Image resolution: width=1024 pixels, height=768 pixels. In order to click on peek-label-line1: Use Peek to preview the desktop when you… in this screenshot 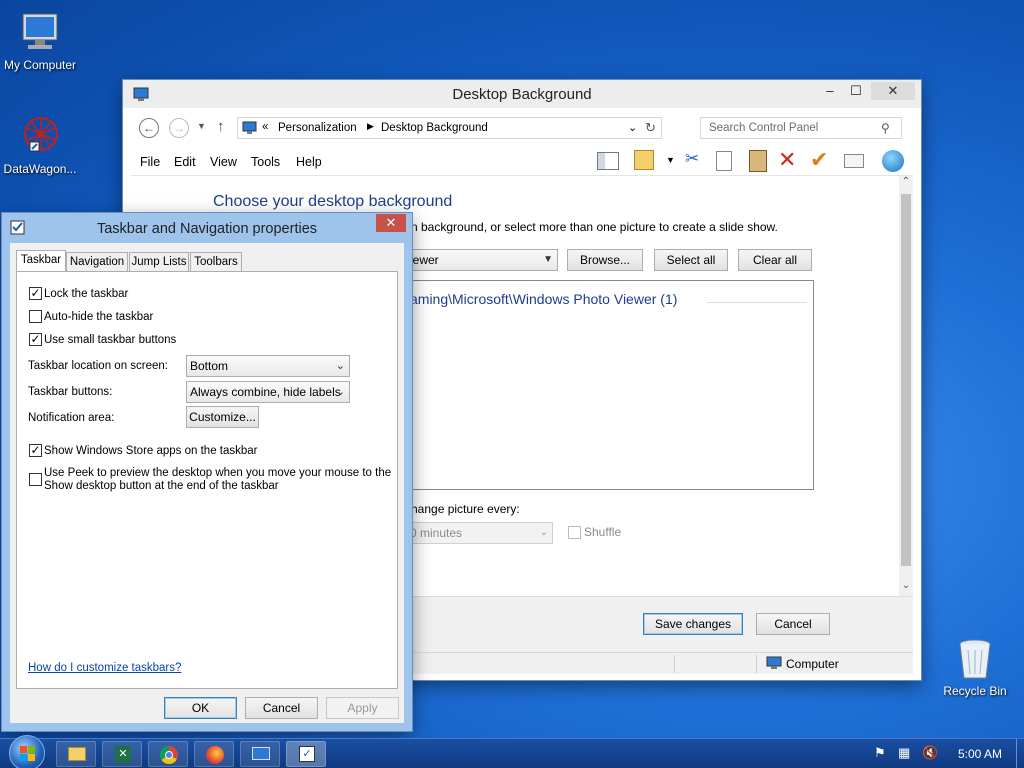, I will do `click(218, 473)`.